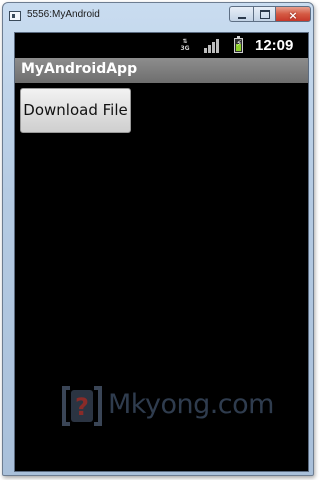 This screenshot has width=320, height=480. I want to click on signal-strength-icon, so click(213, 46).